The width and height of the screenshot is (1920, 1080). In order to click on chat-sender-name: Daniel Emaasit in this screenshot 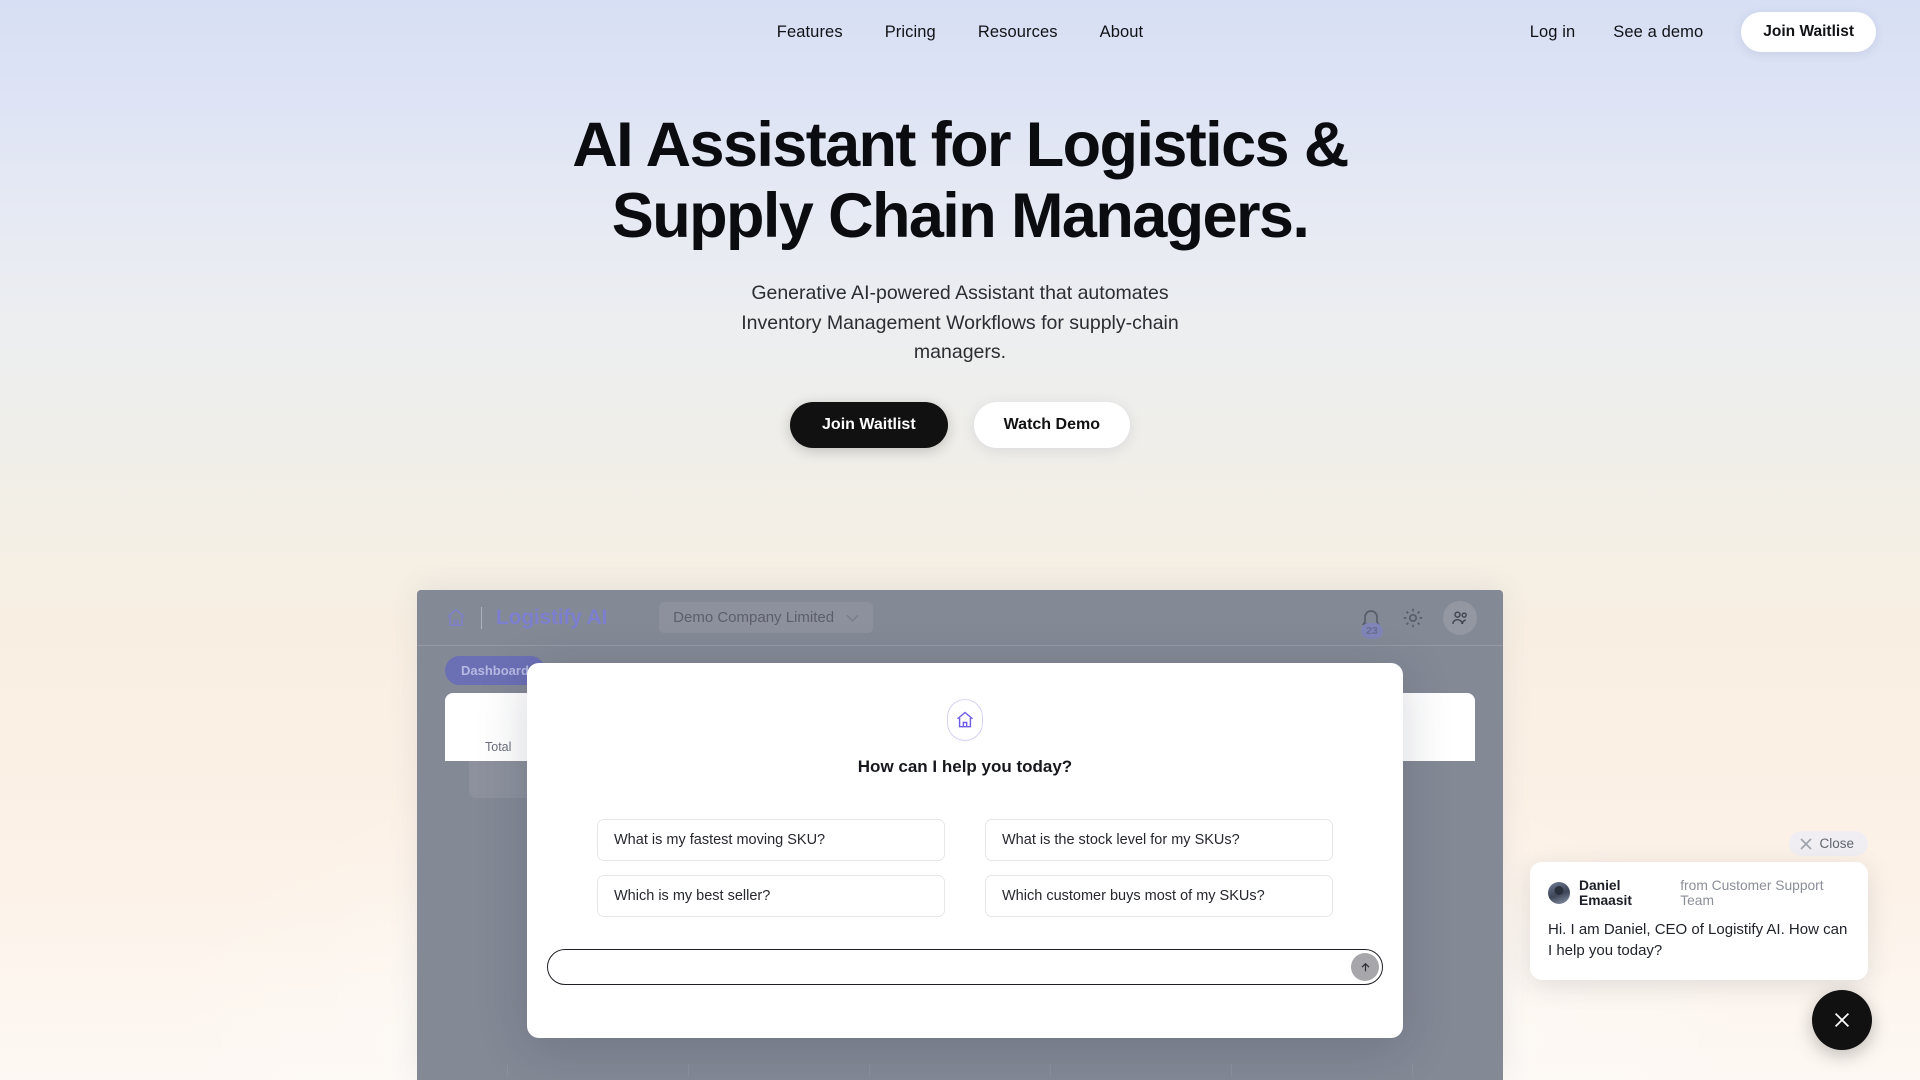, I will do `click(1605, 893)`.